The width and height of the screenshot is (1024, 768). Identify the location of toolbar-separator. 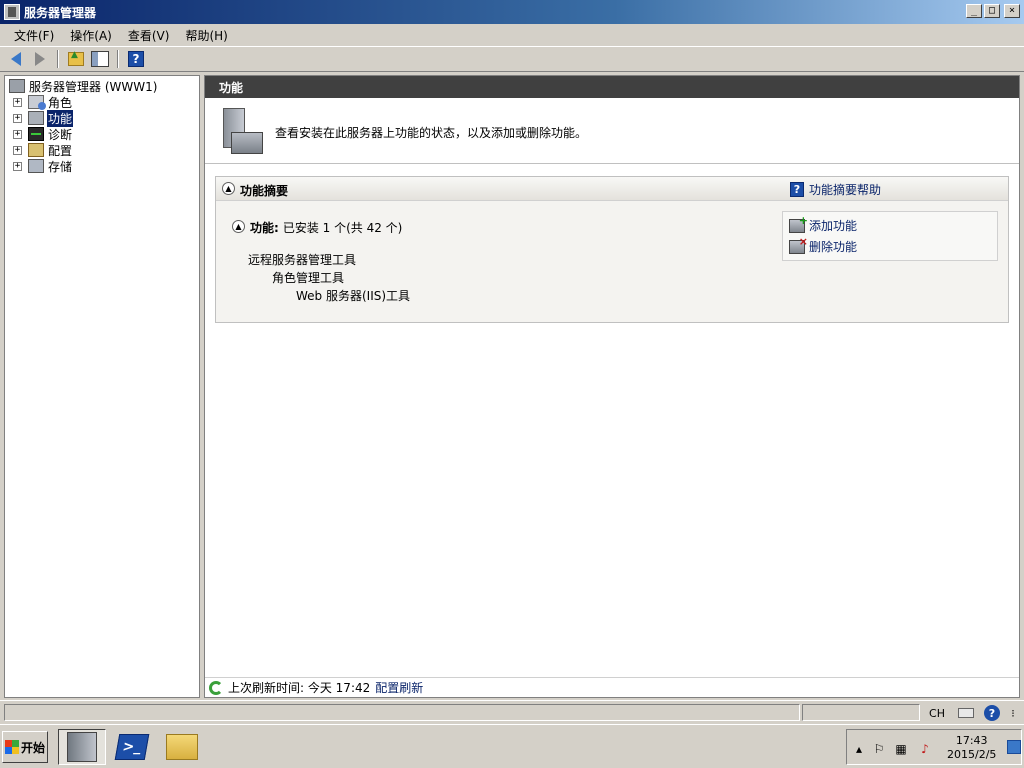
(118, 59).